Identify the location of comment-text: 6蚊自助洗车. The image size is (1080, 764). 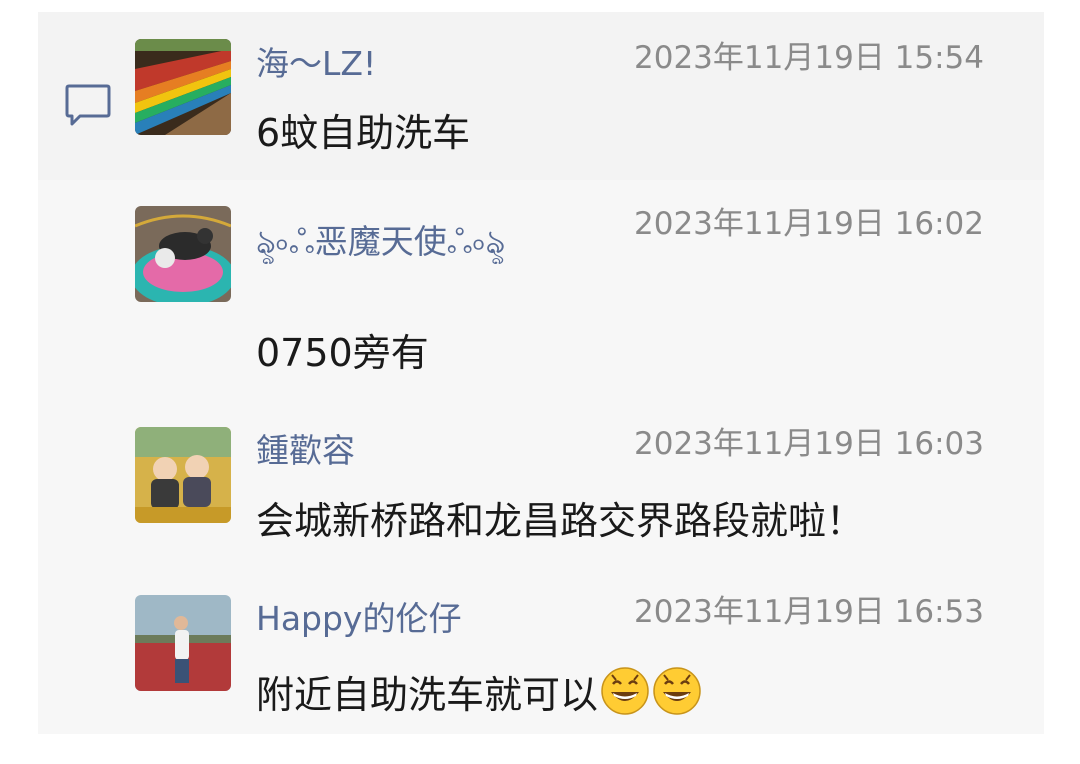
(363, 133).